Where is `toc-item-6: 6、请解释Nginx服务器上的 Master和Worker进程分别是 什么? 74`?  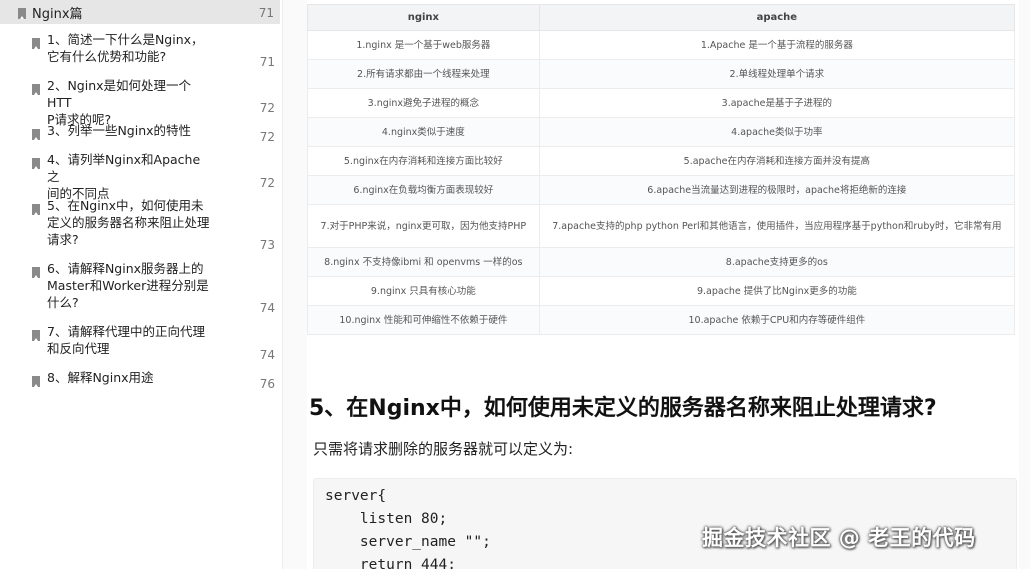 toc-item-6: 6、请解释Nginx服务器上的 Master和Worker进程分别是 什么? 74 is located at coordinates (140, 287).